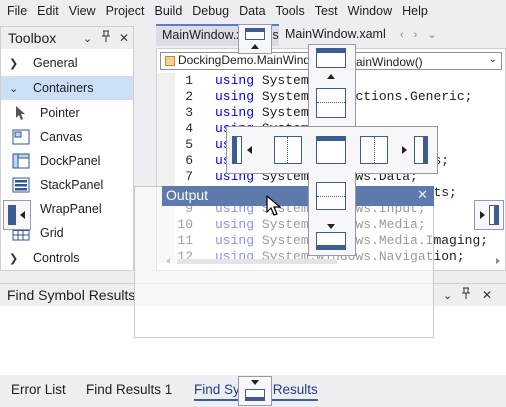 The image size is (506, 407). Describe the element at coordinates (326, 11) in the screenshot. I see `menu-test: Test` at that location.